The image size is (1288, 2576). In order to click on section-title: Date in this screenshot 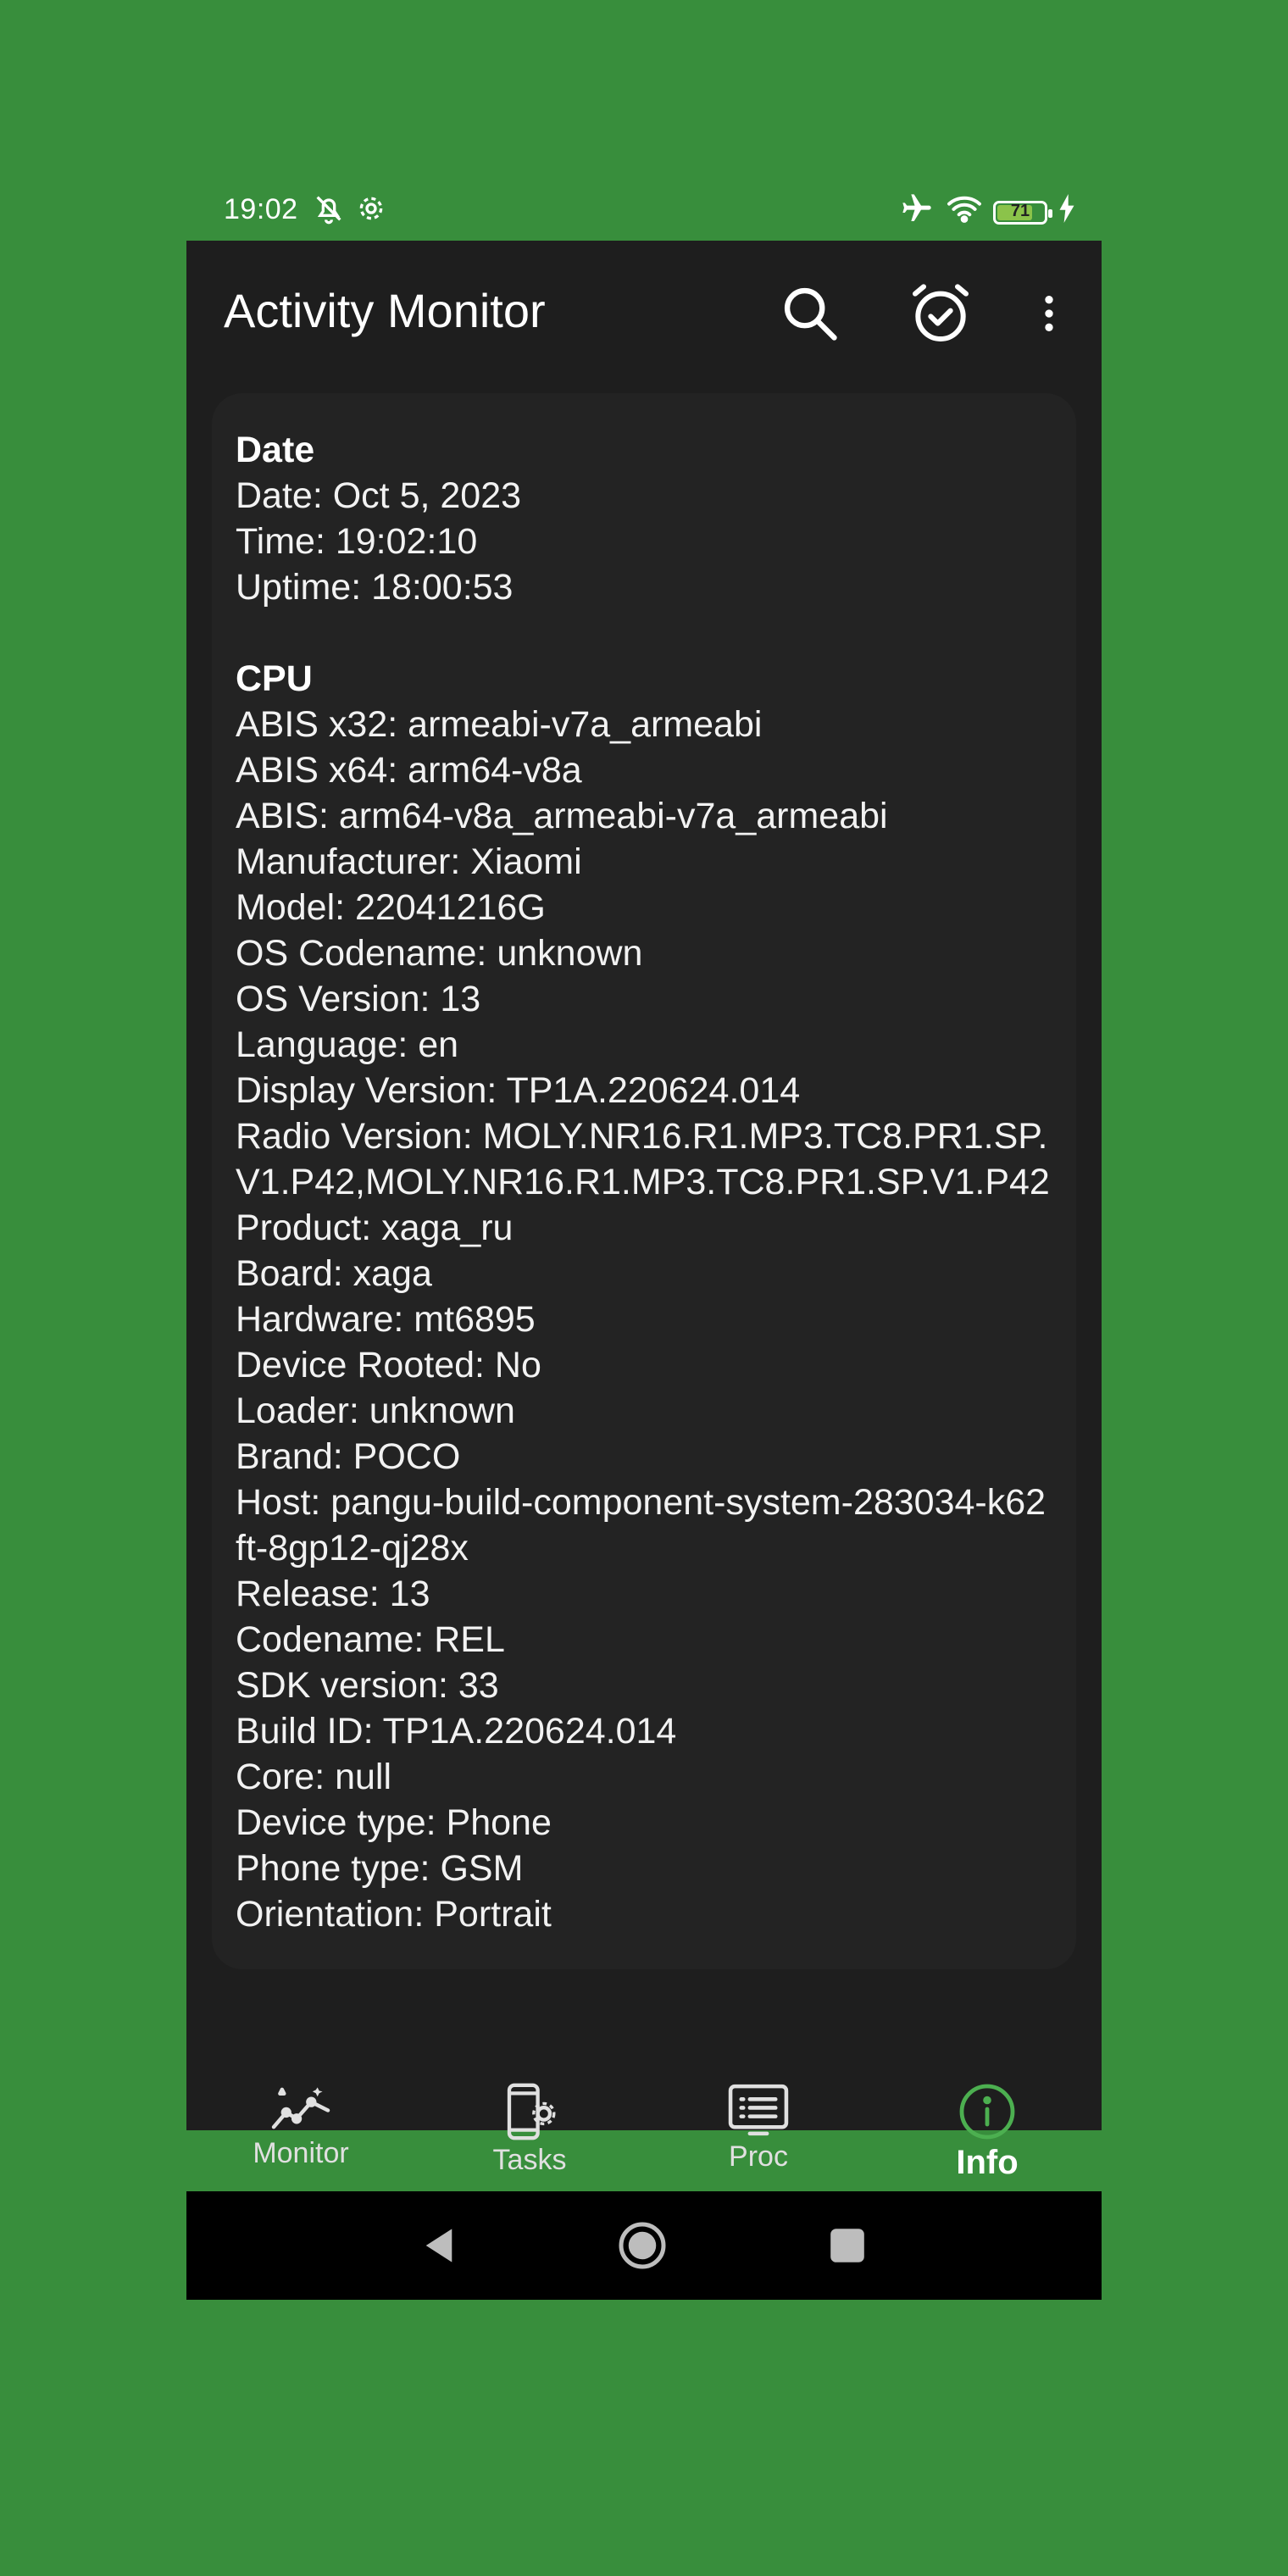, I will do `click(275, 450)`.